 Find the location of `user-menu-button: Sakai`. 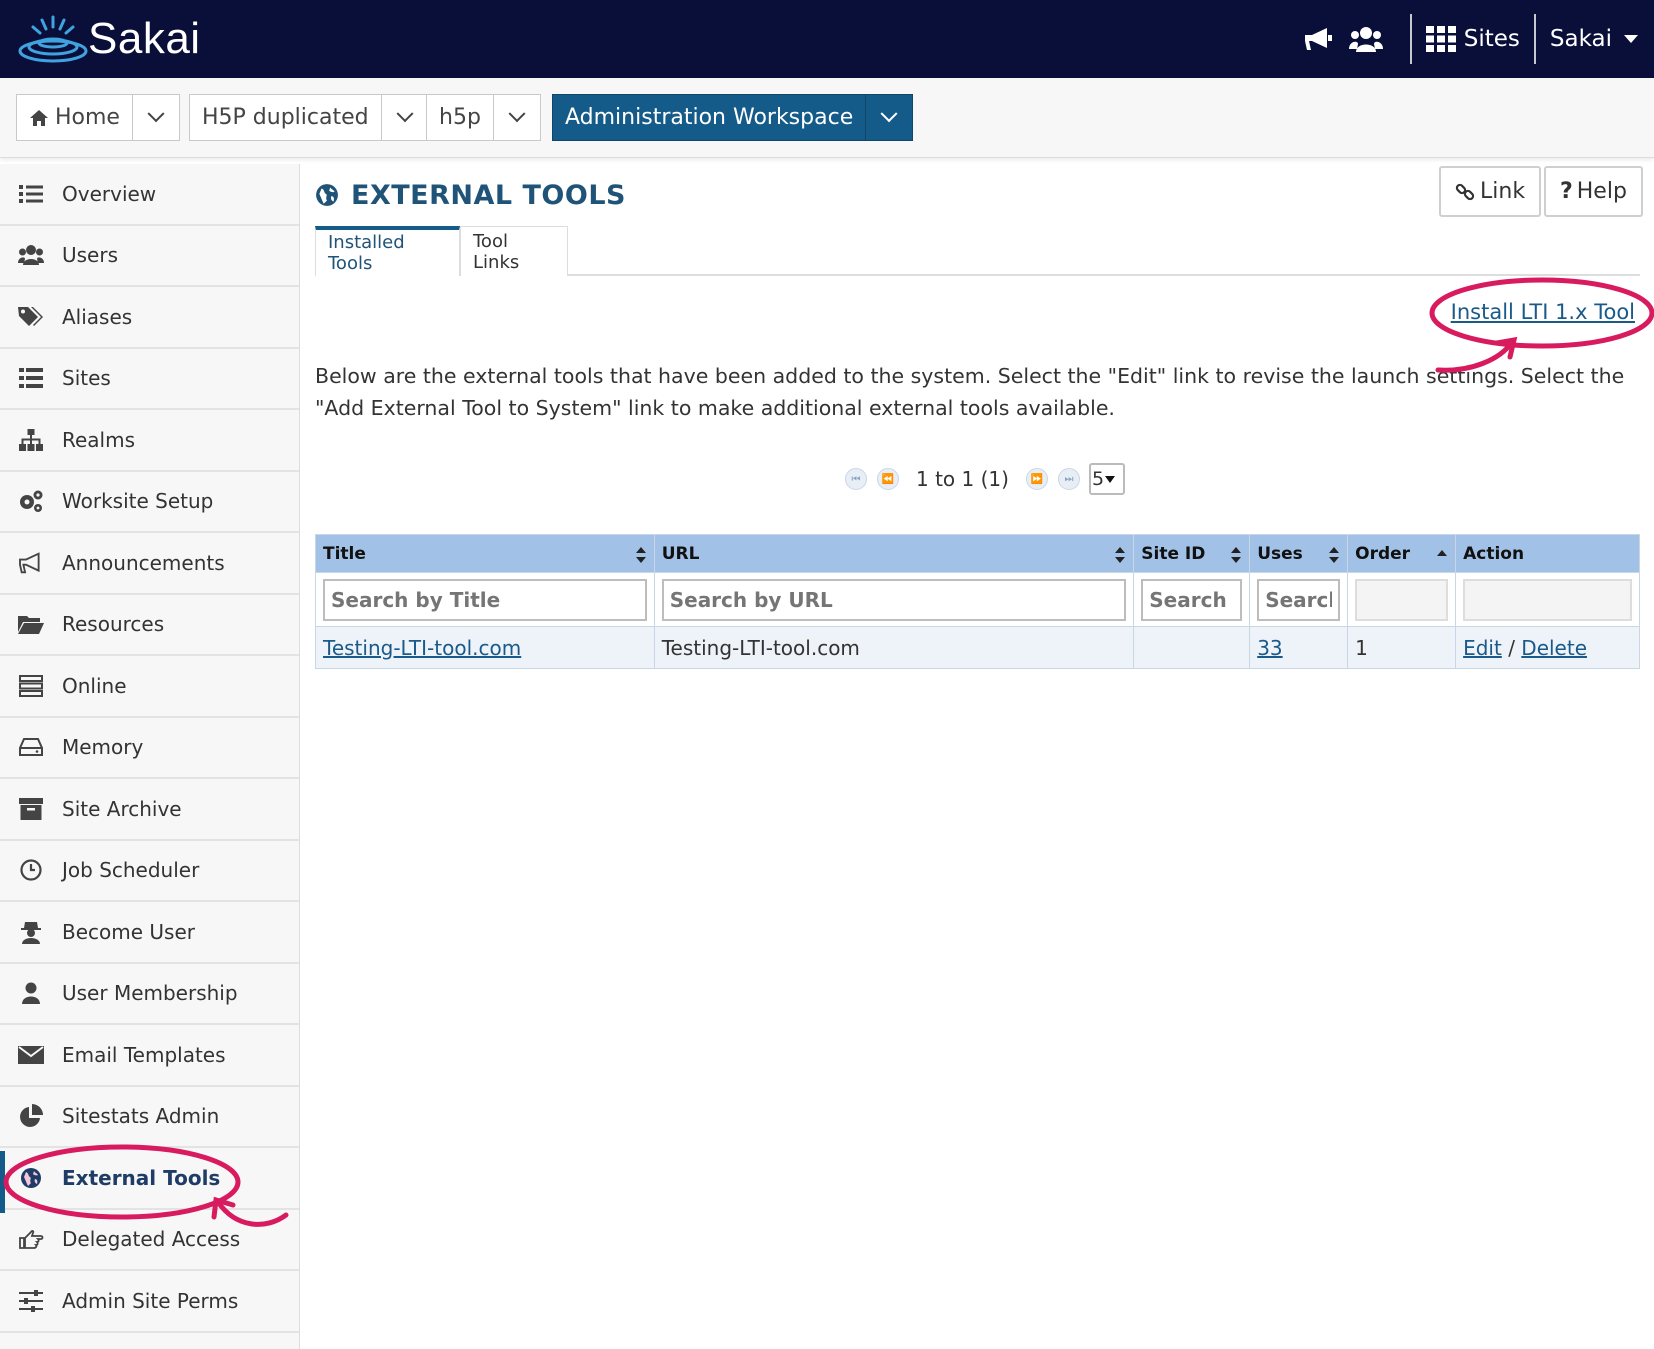

user-menu-button: Sakai is located at coordinates (1602, 39).